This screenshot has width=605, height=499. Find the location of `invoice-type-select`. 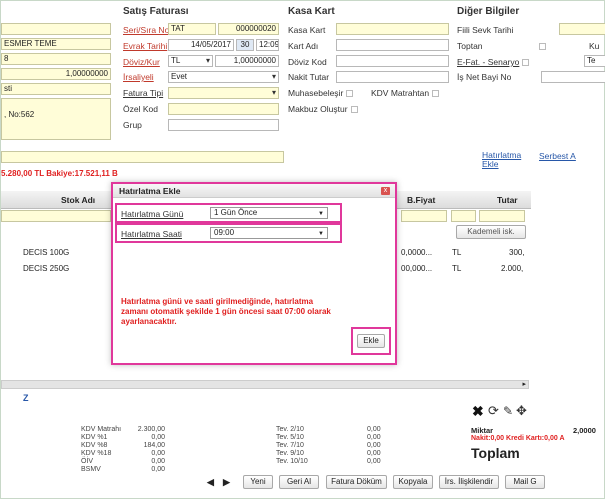

invoice-type-select is located at coordinates (223, 93).